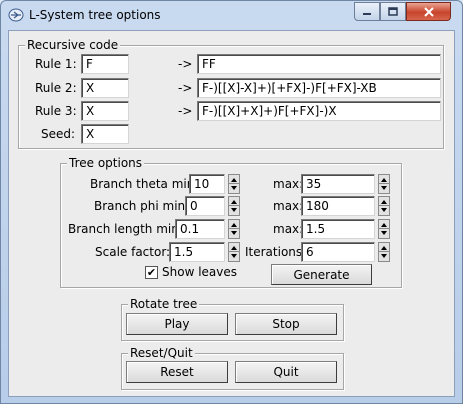 The image size is (463, 404). I want to click on rule1-replacement-input: FF, so click(319, 64).